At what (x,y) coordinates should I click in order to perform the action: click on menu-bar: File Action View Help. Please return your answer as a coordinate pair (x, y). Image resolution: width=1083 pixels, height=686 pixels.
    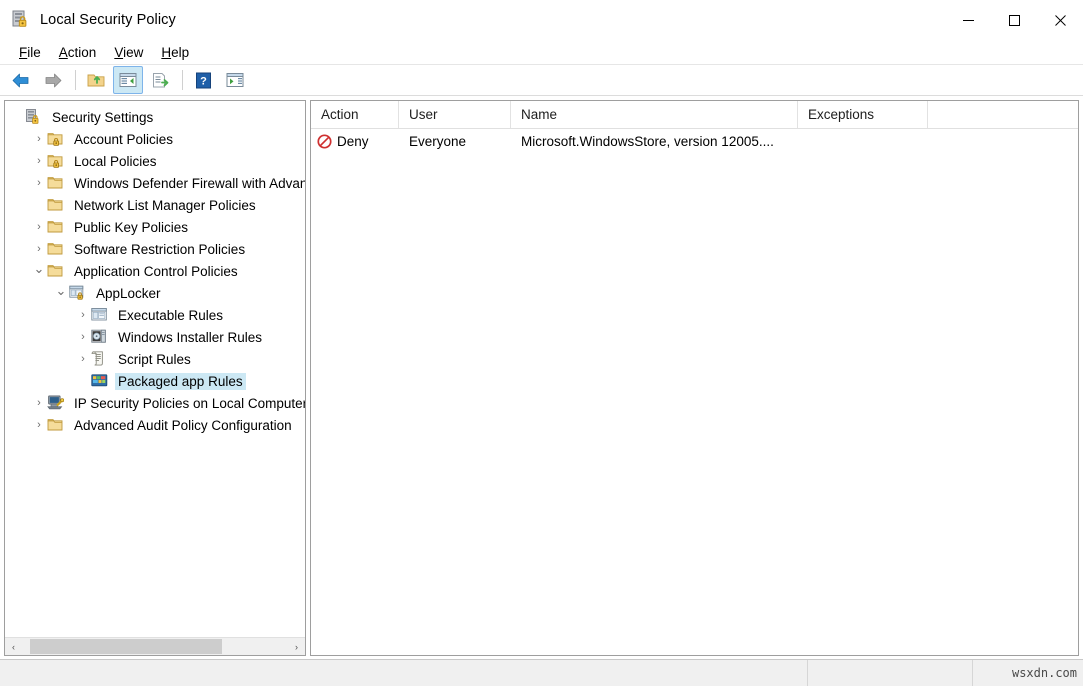
    Looking at the image, I should click on (541, 52).